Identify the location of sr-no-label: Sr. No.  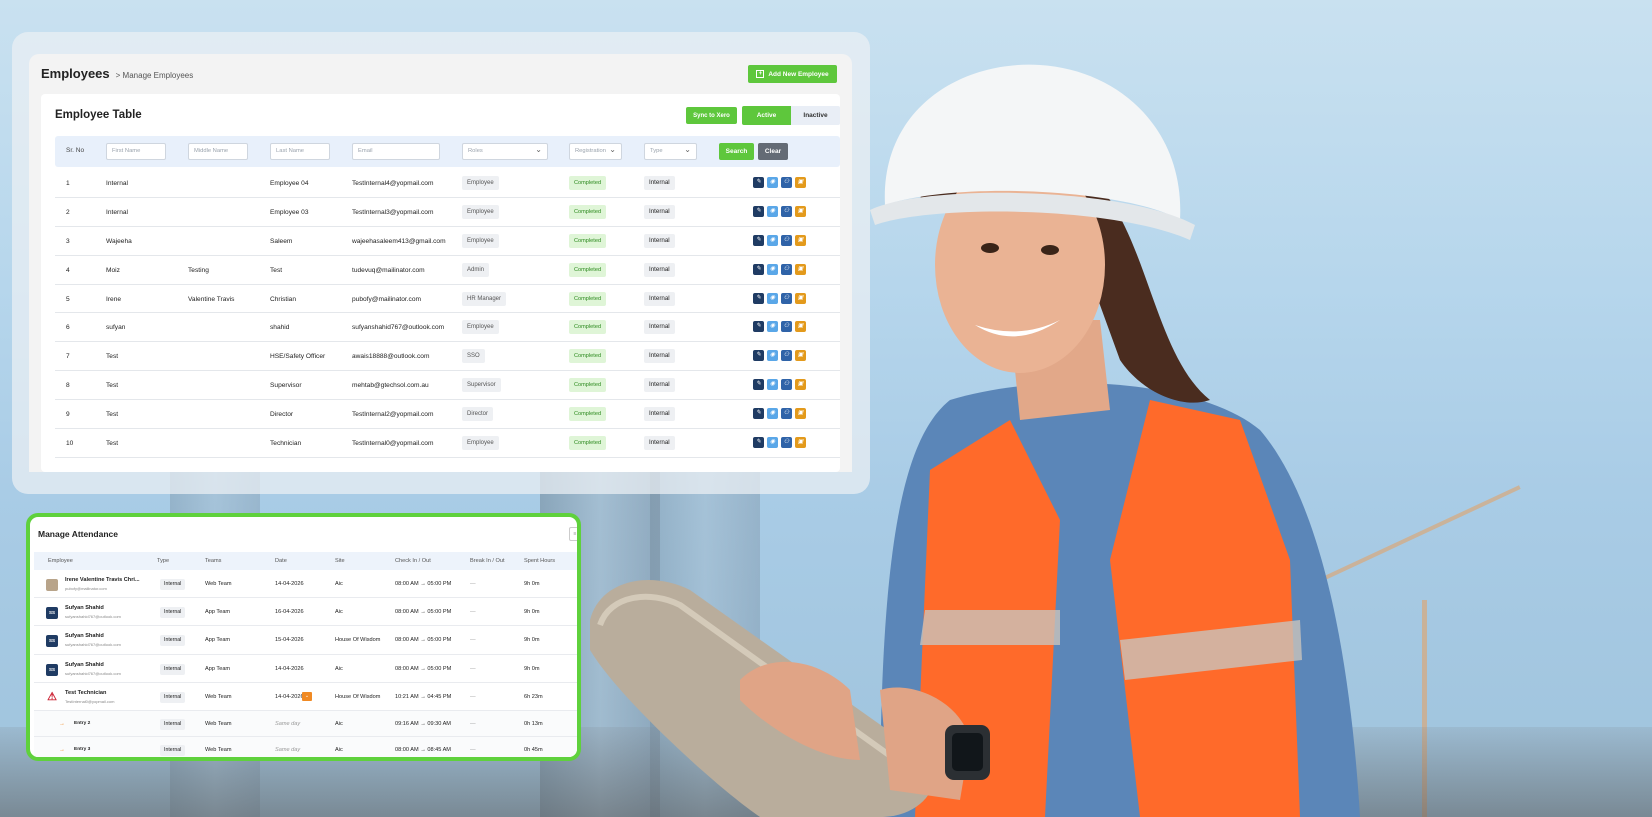
(75, 150).